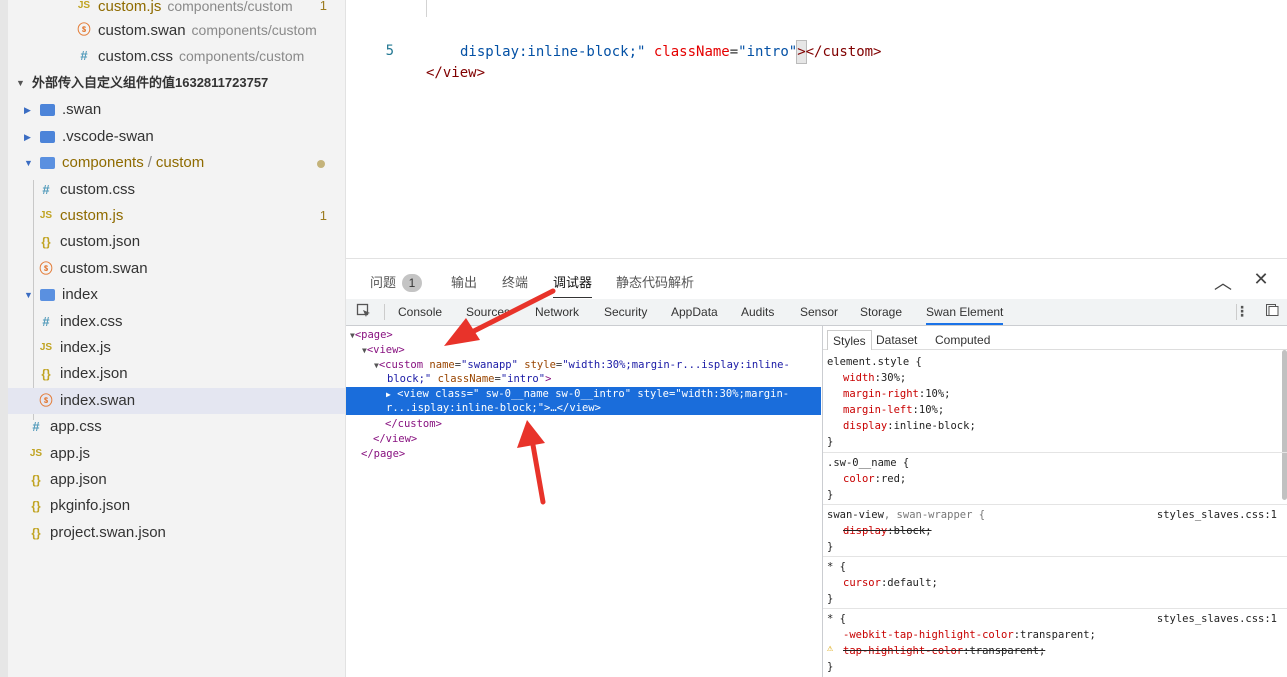  What do you see at coordinates (104, 268) in the screenshot?
I see `tree-item-label: custom.swan` at bounding box center [104, 268].